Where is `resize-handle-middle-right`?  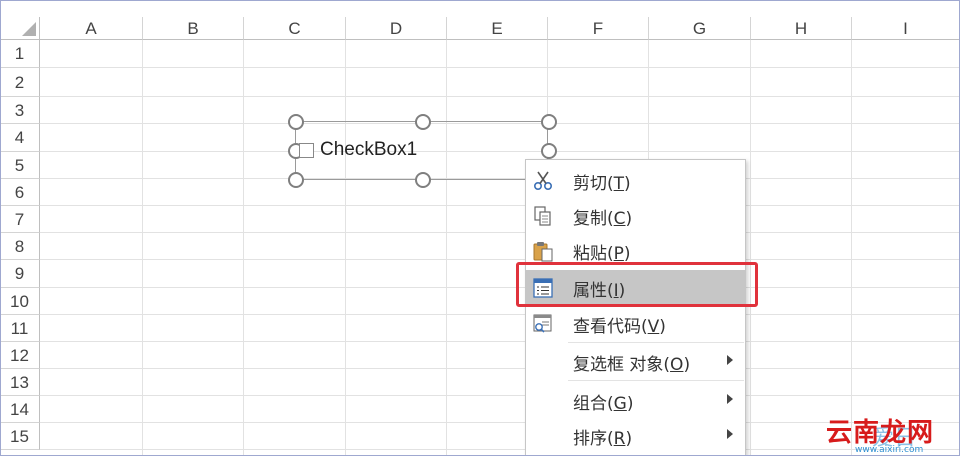 resize-handle-middle-right is located at coordinates (549, 151).